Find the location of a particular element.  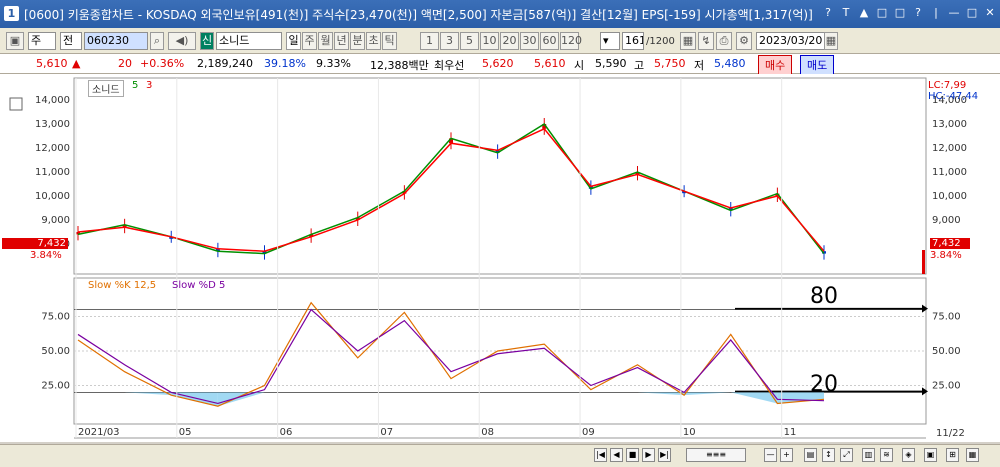

legend-d: Slow %D 5 is located at coordinates (199, 285).